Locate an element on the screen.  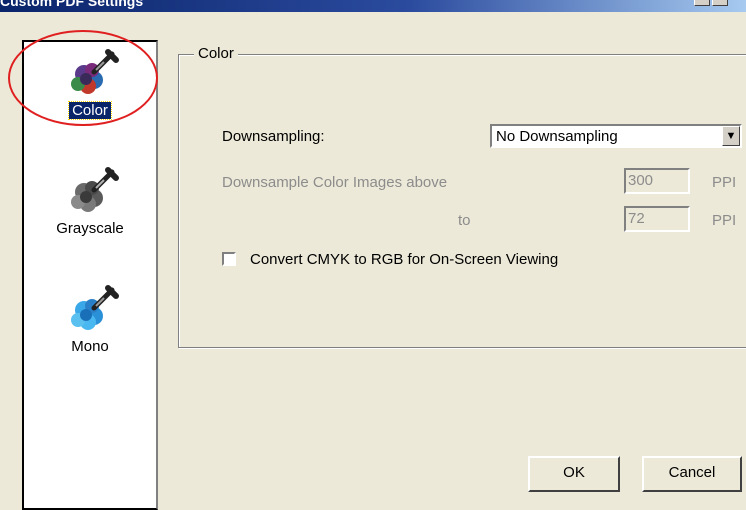
sidebar-item-label: Color is located at coordinates (90, 110).